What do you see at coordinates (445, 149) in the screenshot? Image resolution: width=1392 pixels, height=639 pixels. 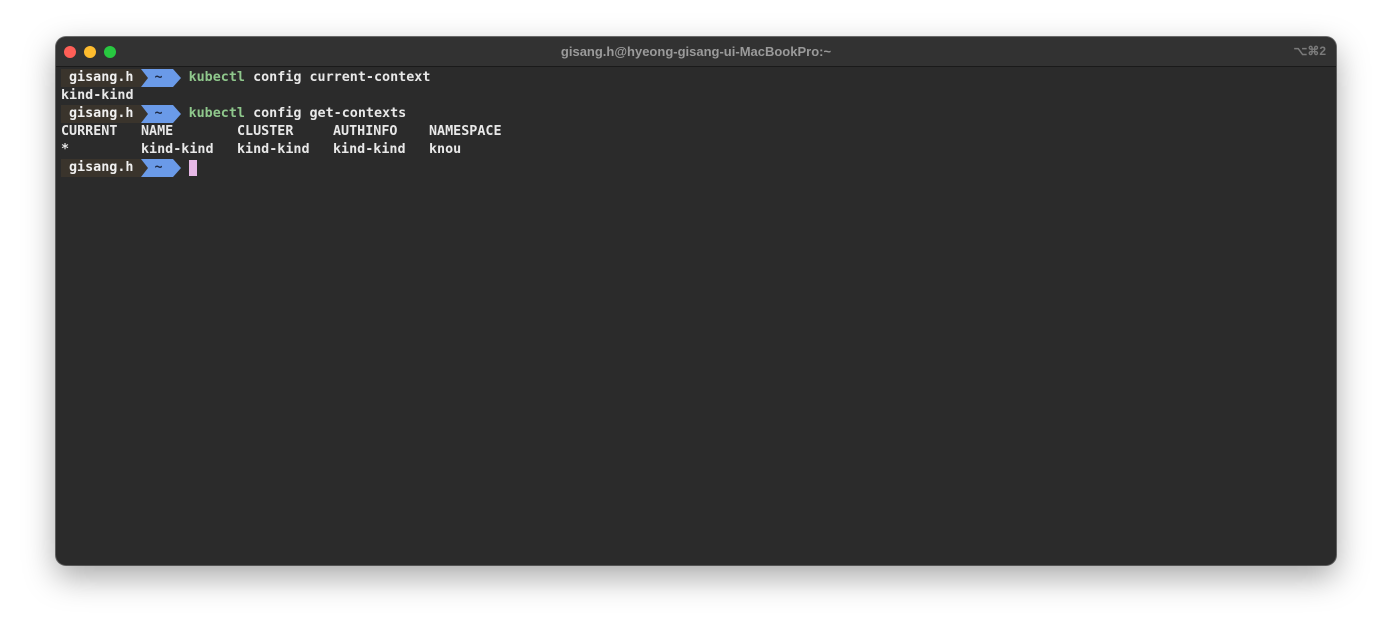 I see `table-cell: knou` at bounding box center [445, 149].